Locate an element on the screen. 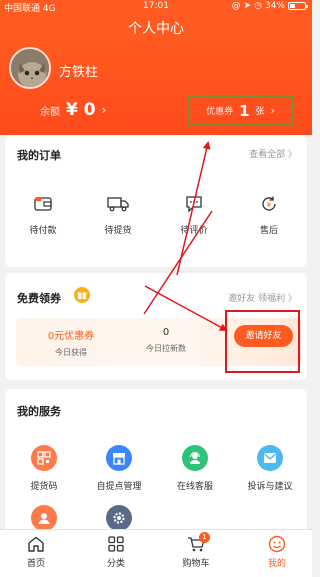 This screenshot has width=320, height=577. bottom-tab-bar: 首页 分类 1 购物车 我的 is located at coordinates (156, 553).